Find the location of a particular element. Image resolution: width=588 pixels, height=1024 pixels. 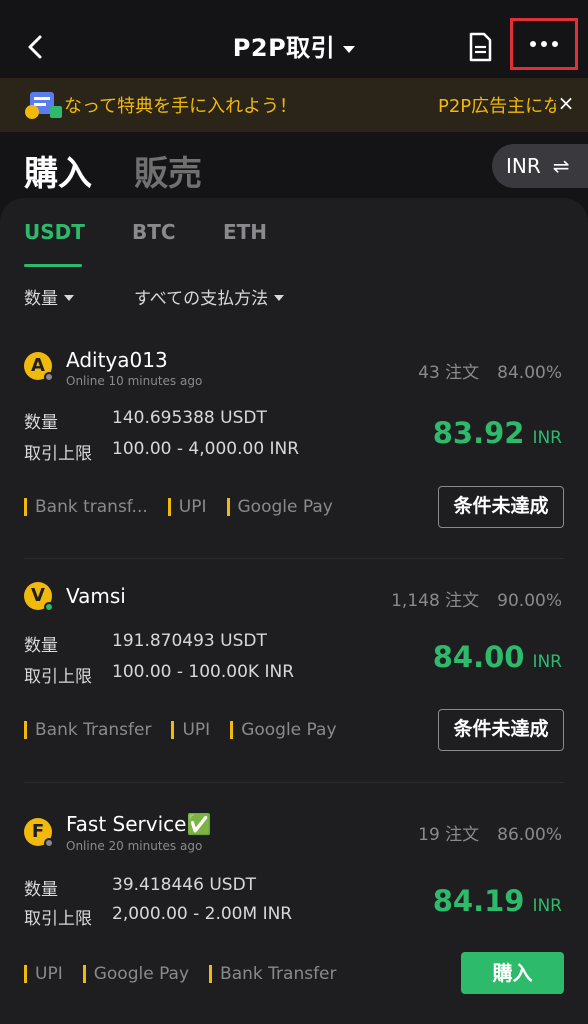

advertiser-stats: 43 注文 84.00% is located at coordinates (490, 370).